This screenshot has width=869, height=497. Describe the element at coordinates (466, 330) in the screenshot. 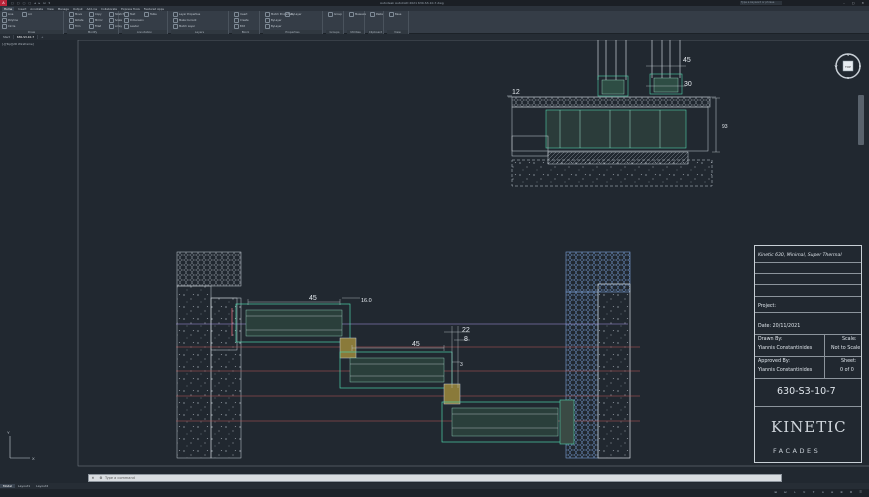

I see `dimension-text: 22` at that location.